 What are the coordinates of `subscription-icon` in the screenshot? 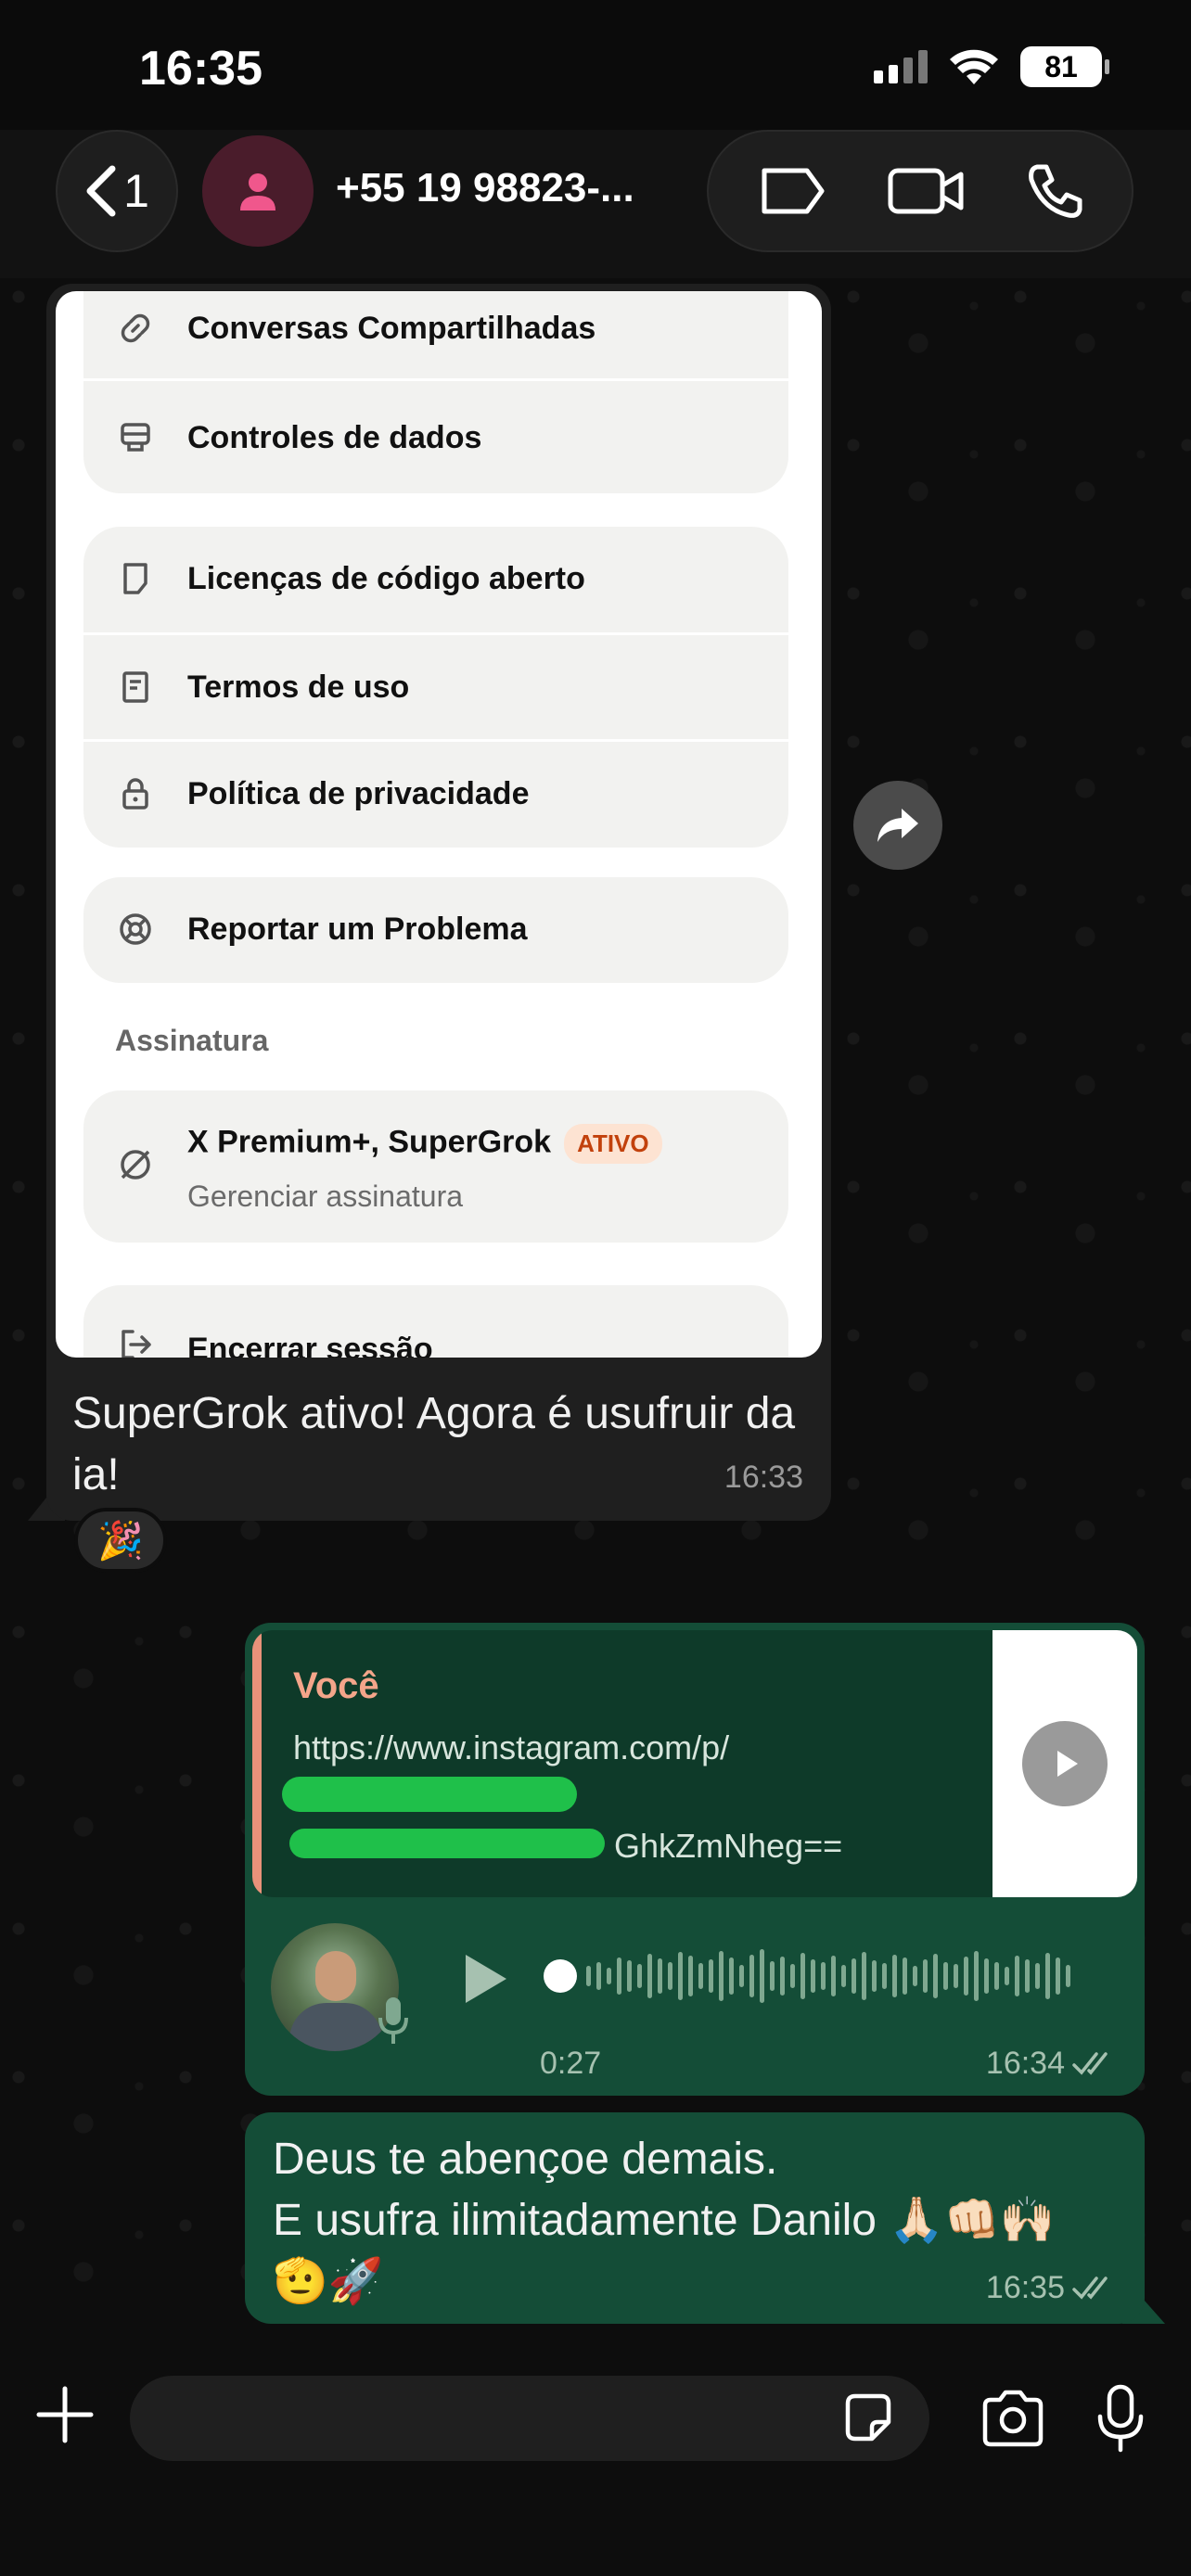 It's located at (135, 1167).